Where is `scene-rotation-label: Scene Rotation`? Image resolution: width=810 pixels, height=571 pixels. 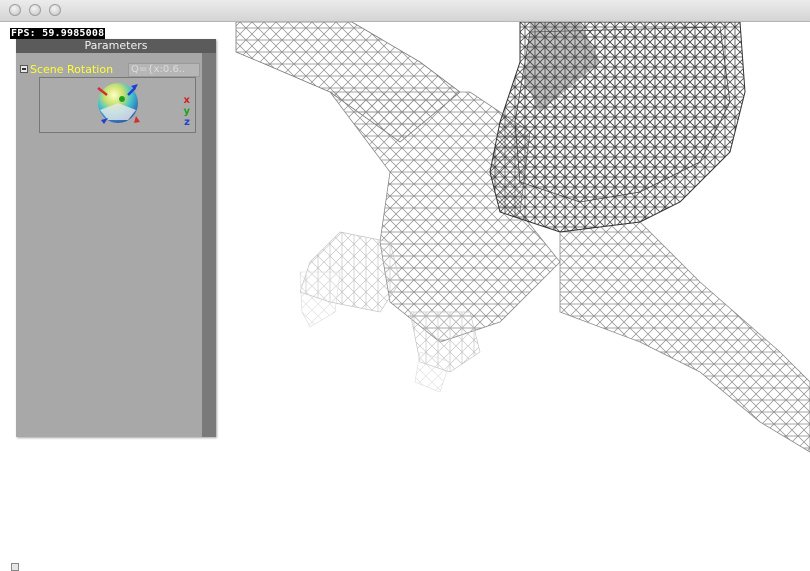 scene-rotation-label: Scene Rotation is located at coordinates (72, 69).